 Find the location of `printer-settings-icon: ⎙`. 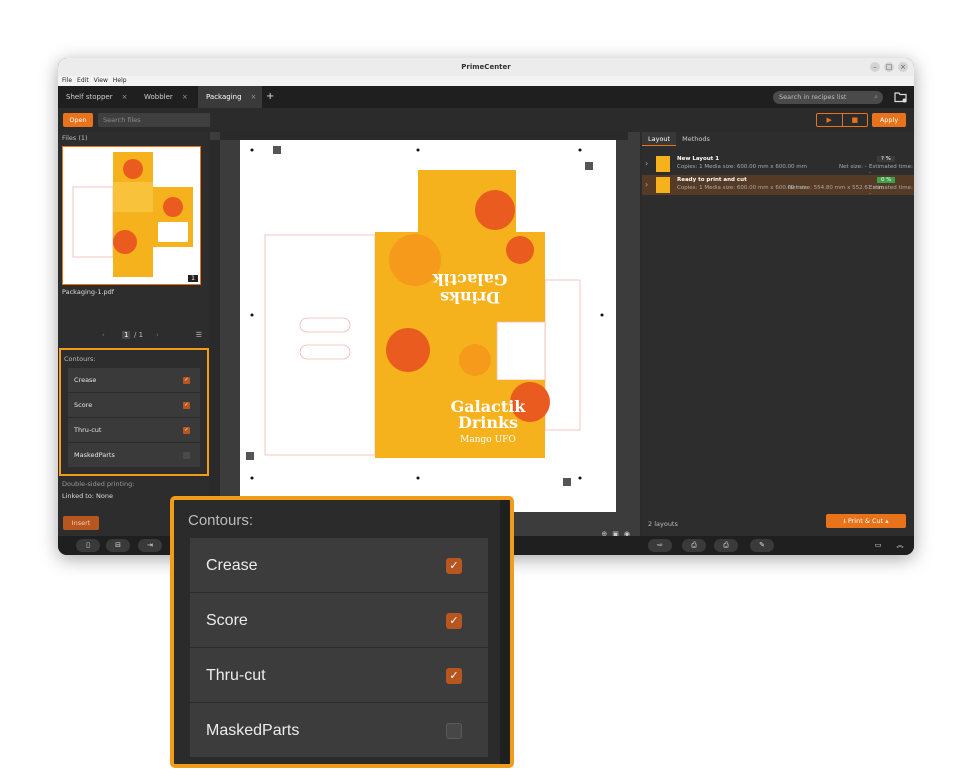

printer-settings-icon: ⎙ is located at coordinates (726, 545).